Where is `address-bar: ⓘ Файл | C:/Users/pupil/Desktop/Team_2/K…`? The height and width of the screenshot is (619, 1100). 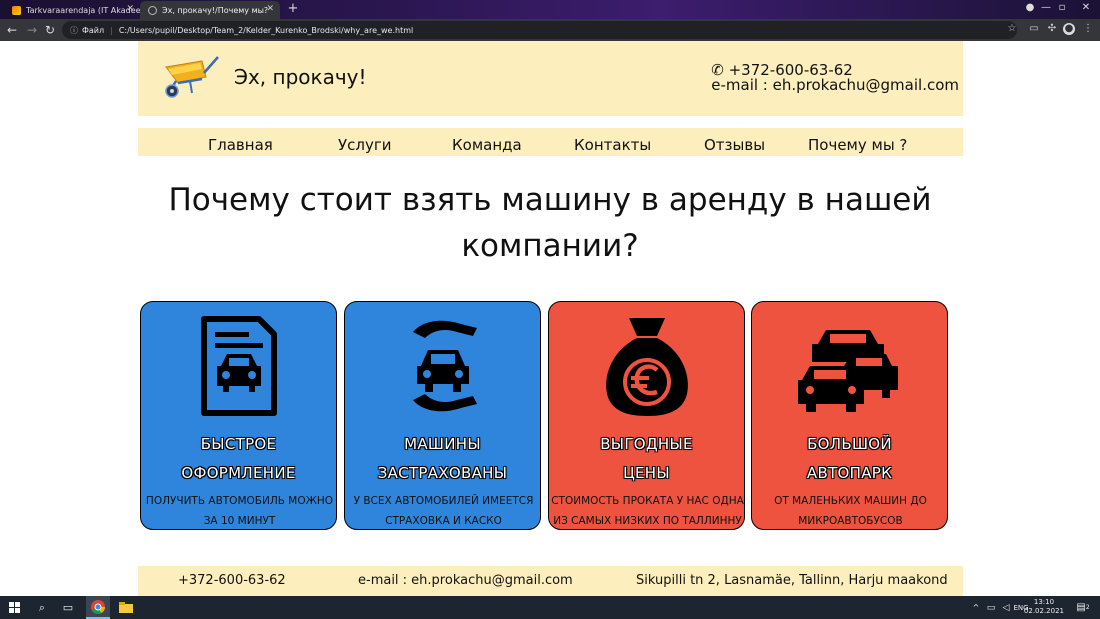 address-bar: ⓘ Файл | C:/Users/pupil/Desktop/Team_2/K… is located at coordinates (539, 30).